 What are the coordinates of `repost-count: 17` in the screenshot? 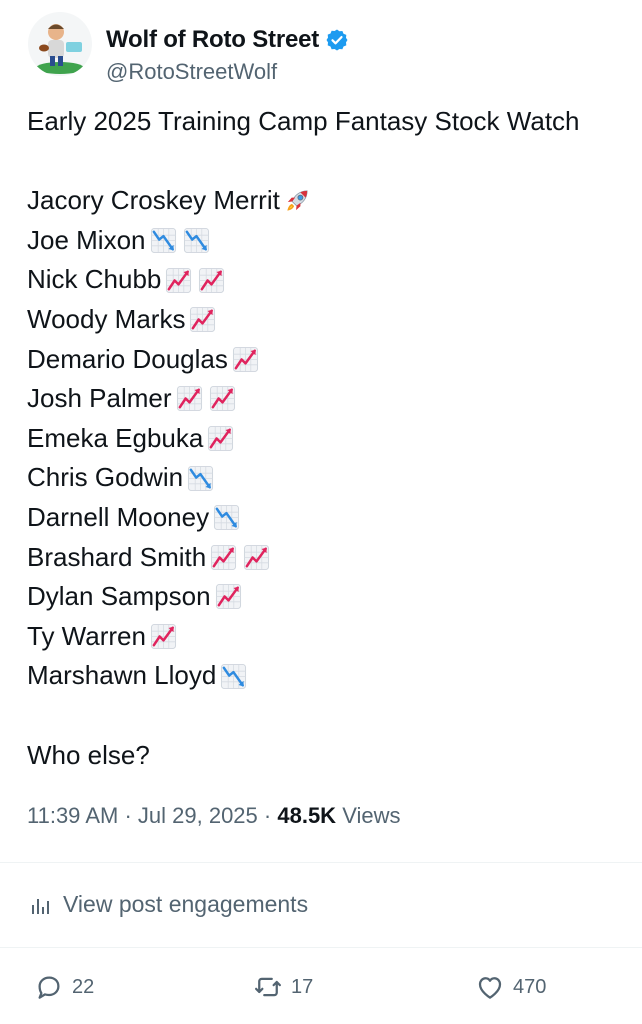 It's located at (302, 986).